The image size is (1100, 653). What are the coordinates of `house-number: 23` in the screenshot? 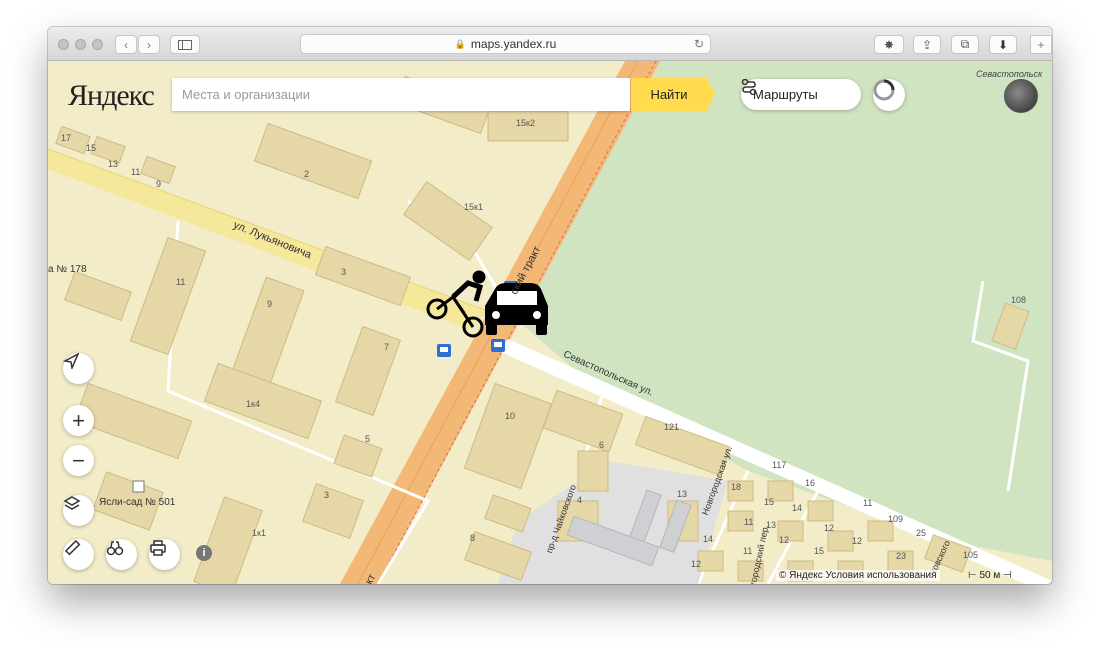 It's located at (901, 556).